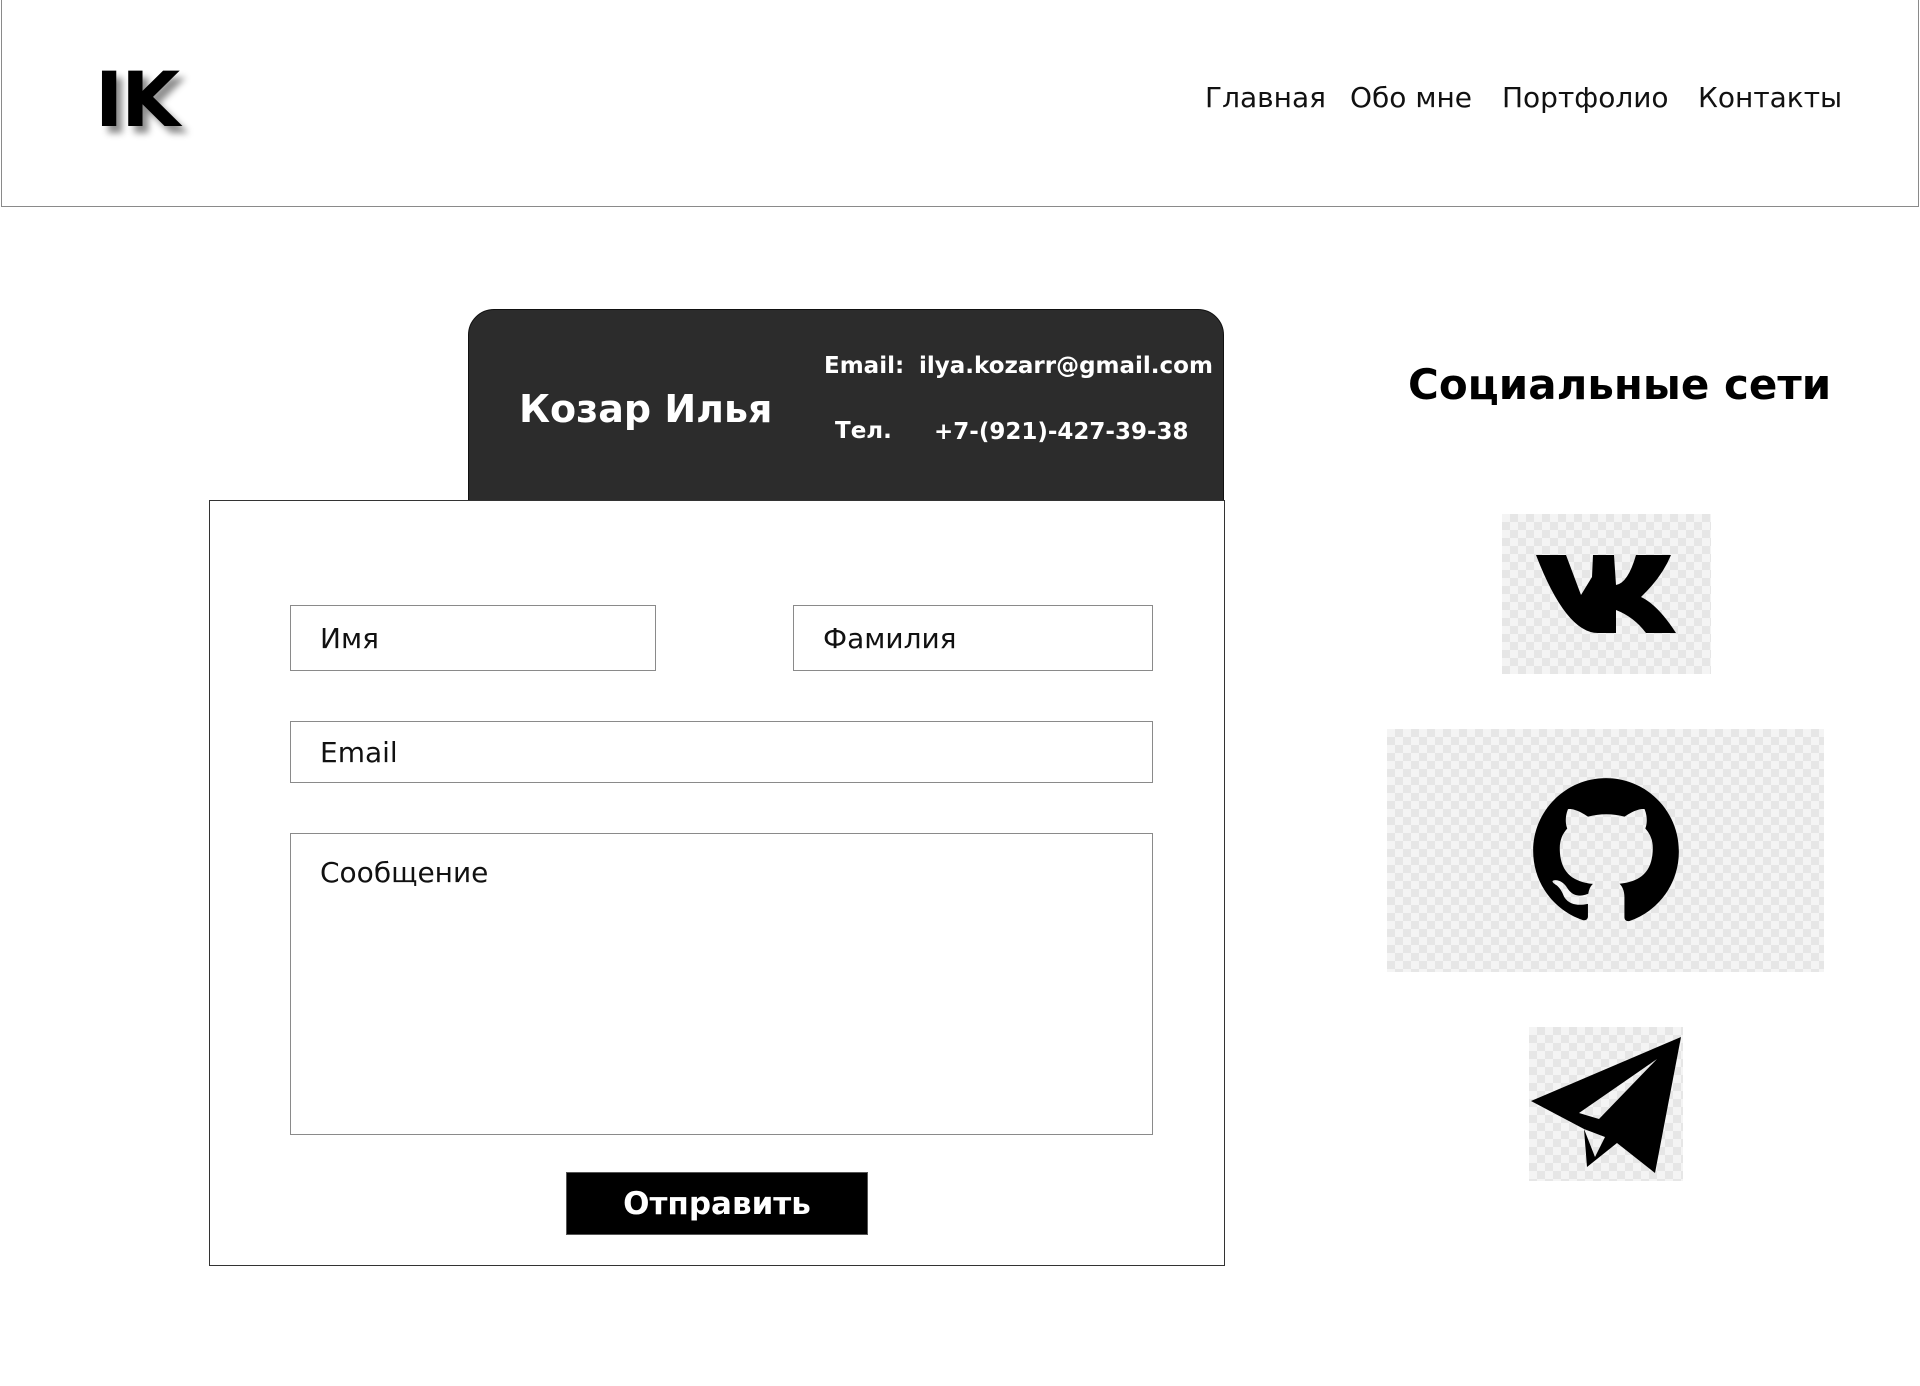  I want to click on vk-link, so click(1606, 594).